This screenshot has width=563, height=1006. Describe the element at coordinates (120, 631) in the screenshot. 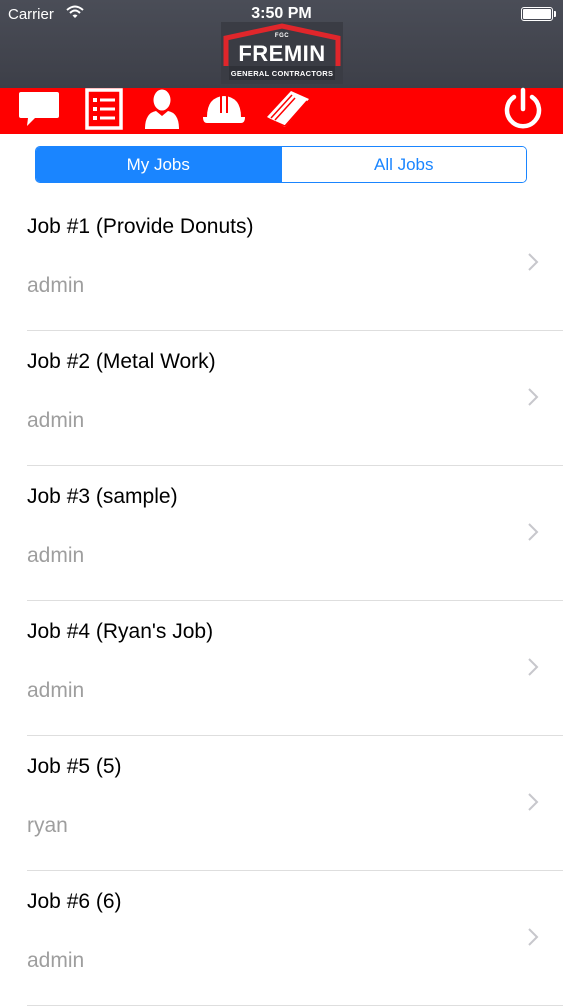

I see `job-title: Job #4 (Ryan's Job)` at that location.